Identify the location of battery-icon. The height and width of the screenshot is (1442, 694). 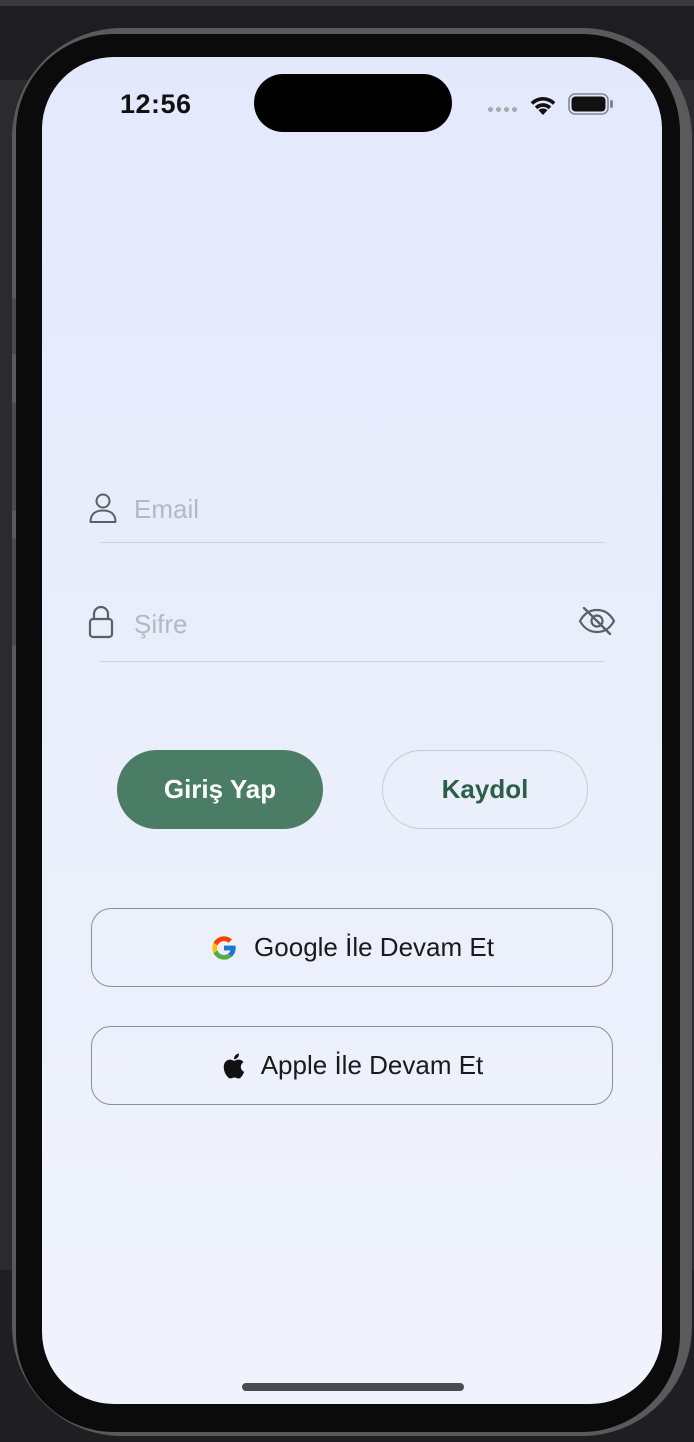
(590, 104).